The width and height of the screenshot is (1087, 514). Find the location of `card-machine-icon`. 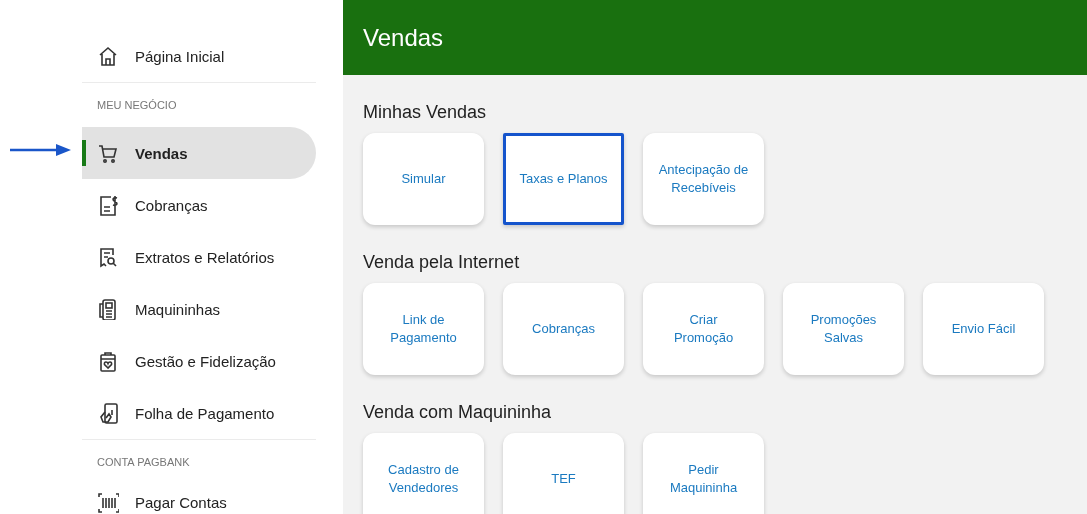

card-machine-icon is located at coordinates (108, 309).